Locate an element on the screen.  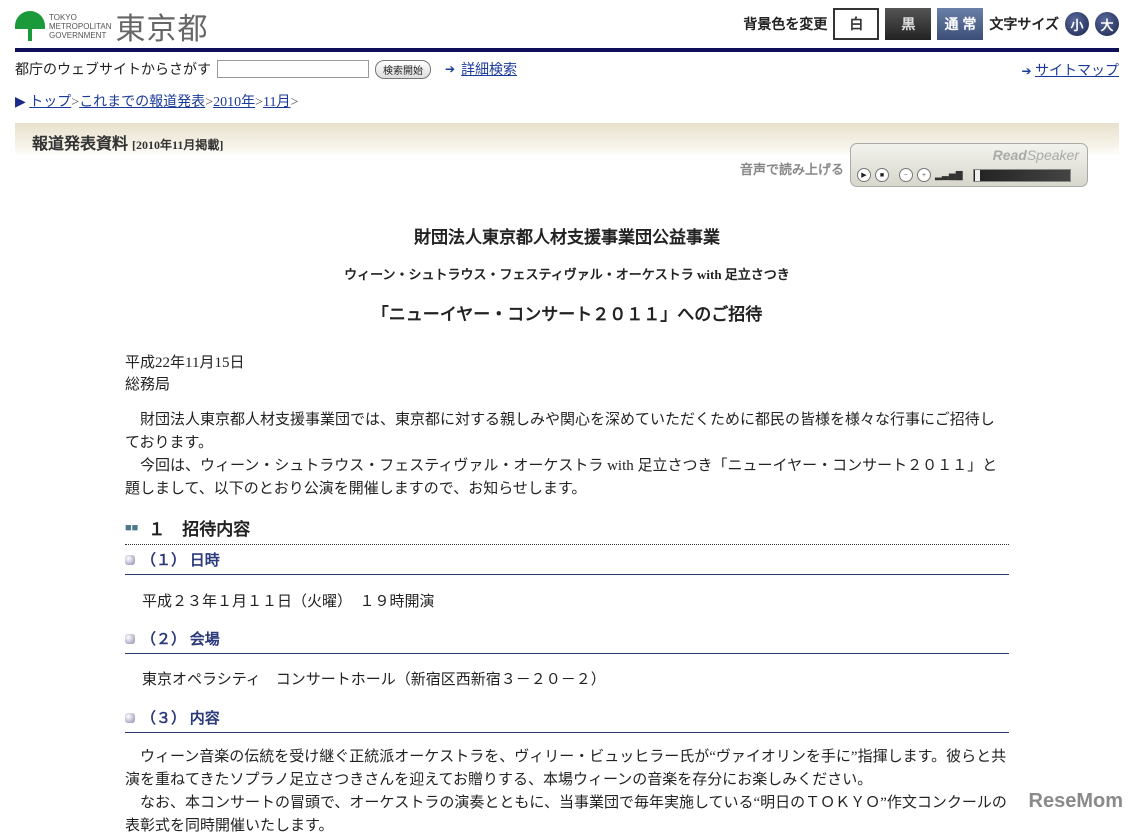
progress-slider is located at coordinates (1021, 175).